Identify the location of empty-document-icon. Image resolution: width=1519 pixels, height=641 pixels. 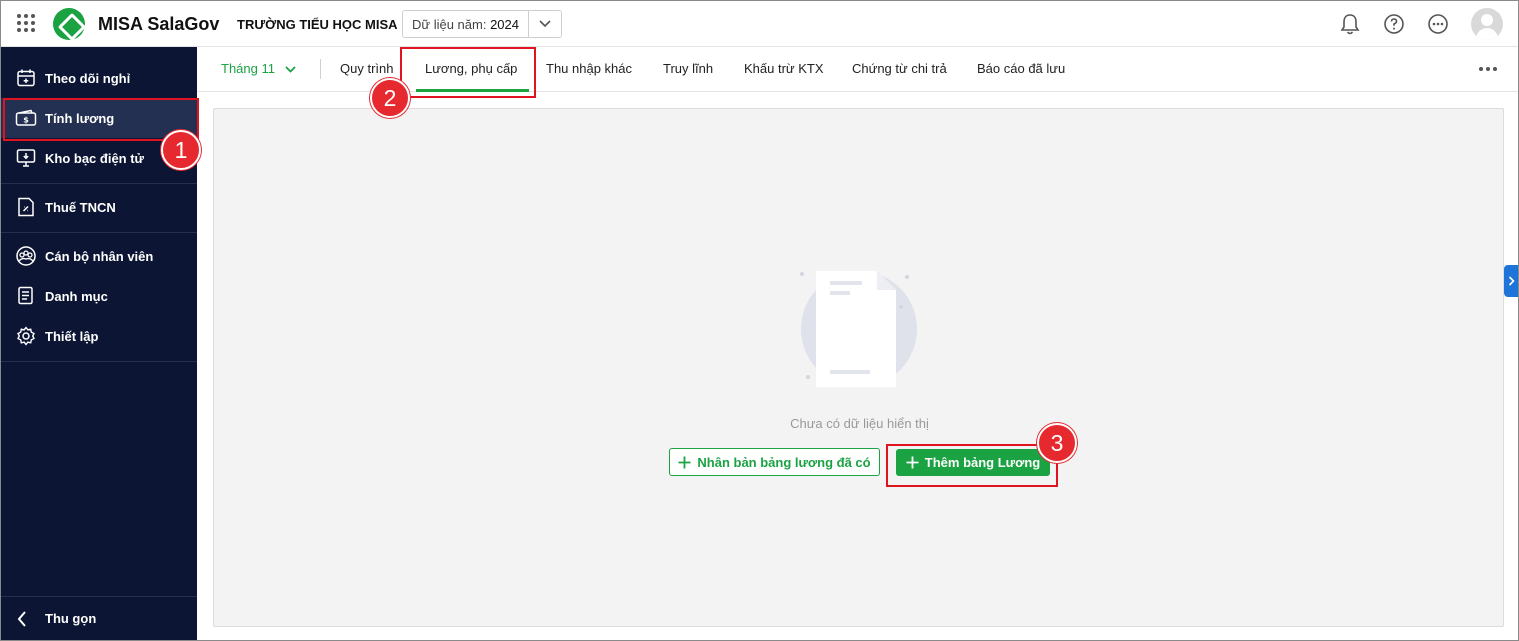
(859, 334).